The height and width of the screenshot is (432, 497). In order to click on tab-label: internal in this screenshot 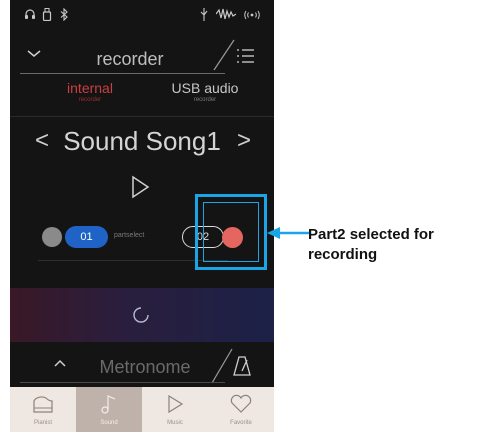, I will do `click(90, 88)`.